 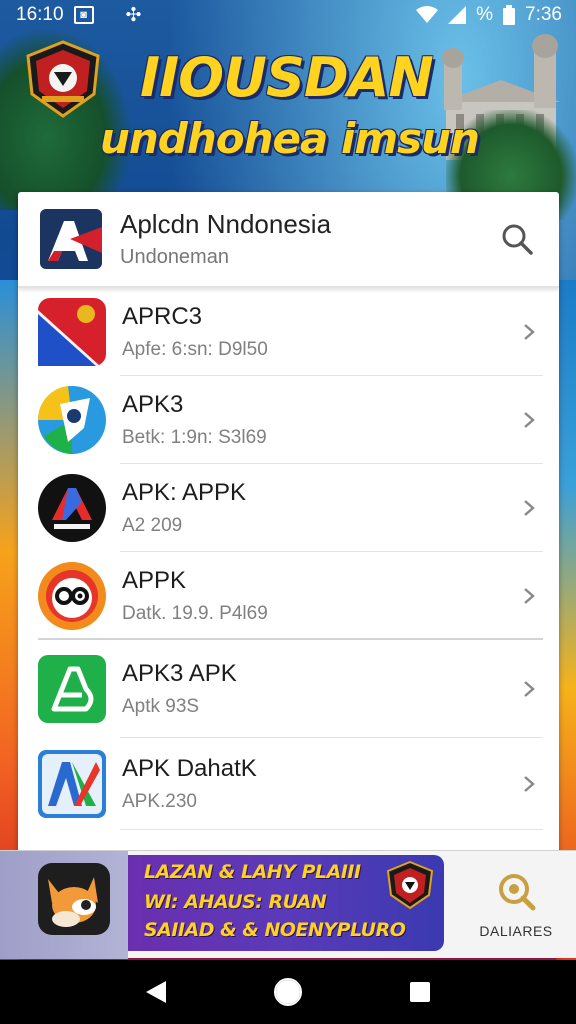 I want to click on ad-search-icon, so click(x=517, y=892).